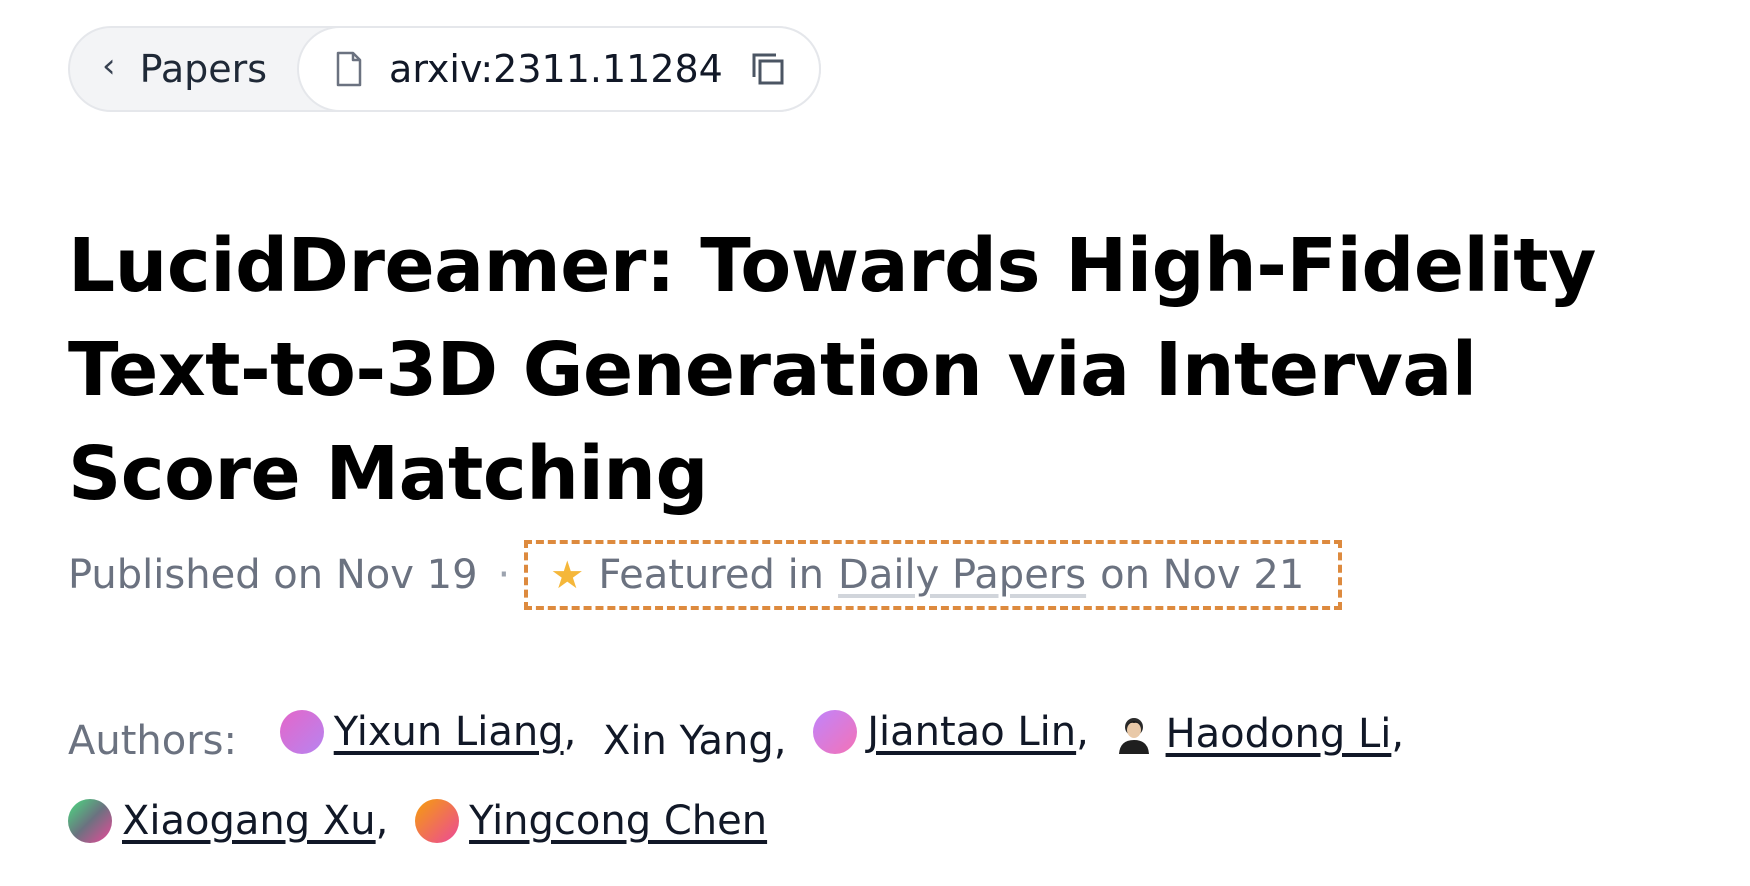  I want to click on paper-id: arxiv:2311.11284, so click(556, 69).